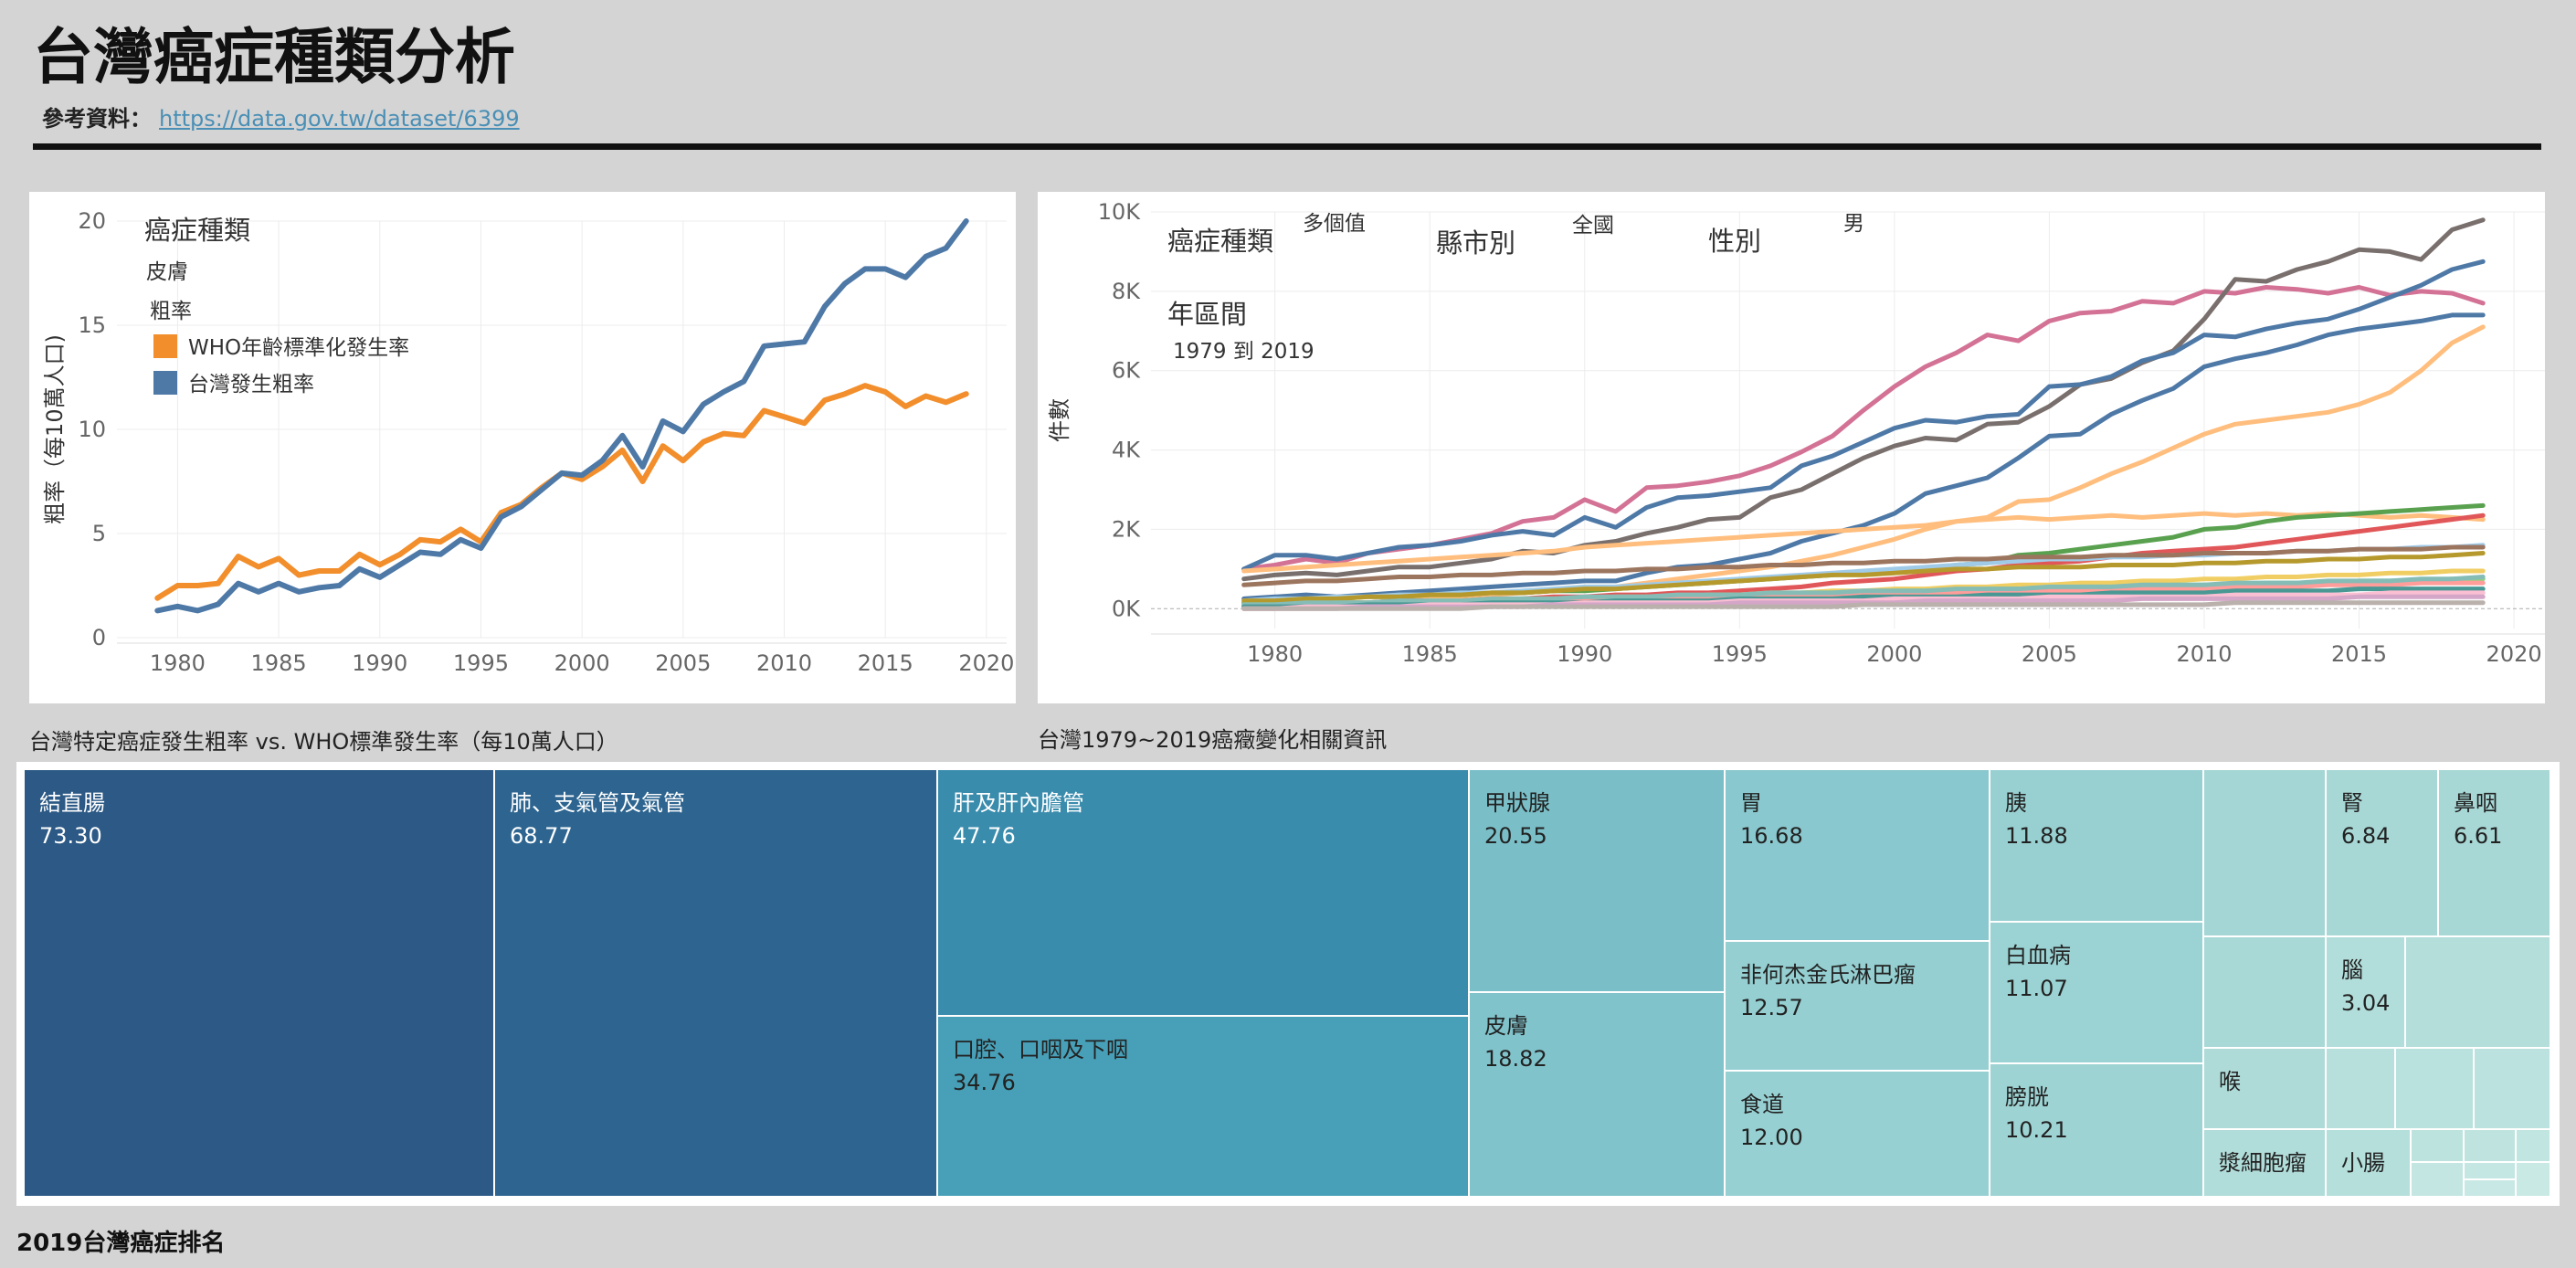 This screenshot has width=2576, height=1268. Describe the element at coordinates (2096, 846) in the screenshot. I see `treemap-cell: 胰 11.88` at that location.